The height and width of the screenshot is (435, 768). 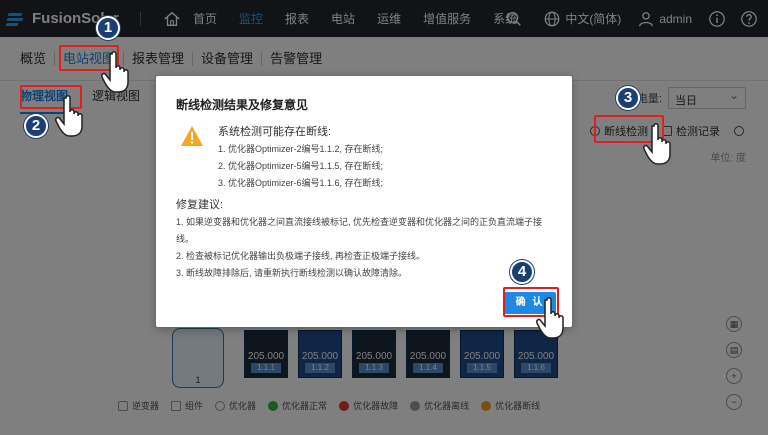 I want to click on suggest-item: 3. 断线故障排除后, 请重新执行断线检测以确认故障清除。, so click(x=292, y=273).